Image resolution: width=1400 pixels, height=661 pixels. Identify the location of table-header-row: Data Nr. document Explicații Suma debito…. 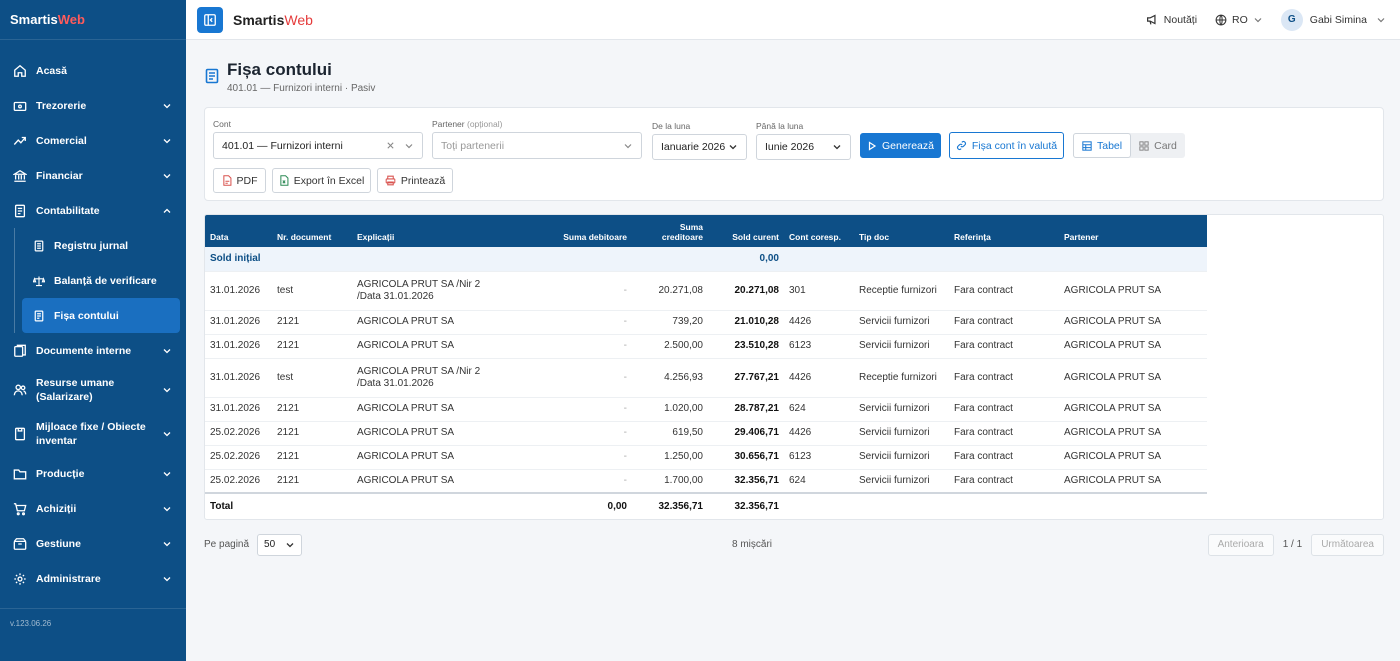
(706, 231).